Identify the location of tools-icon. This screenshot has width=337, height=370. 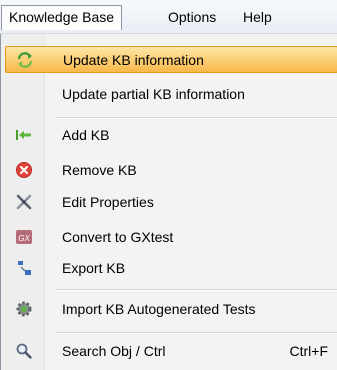
(24, 202).